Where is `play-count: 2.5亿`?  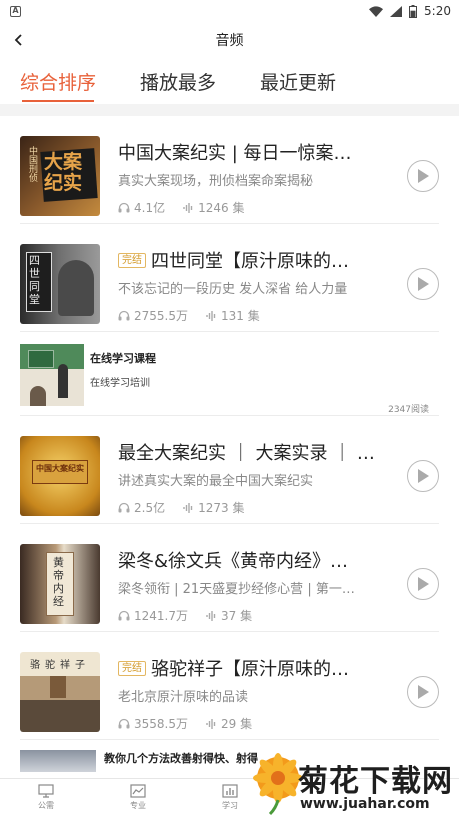 play-count: 2.5亿 is located at coordinates (141, 507).